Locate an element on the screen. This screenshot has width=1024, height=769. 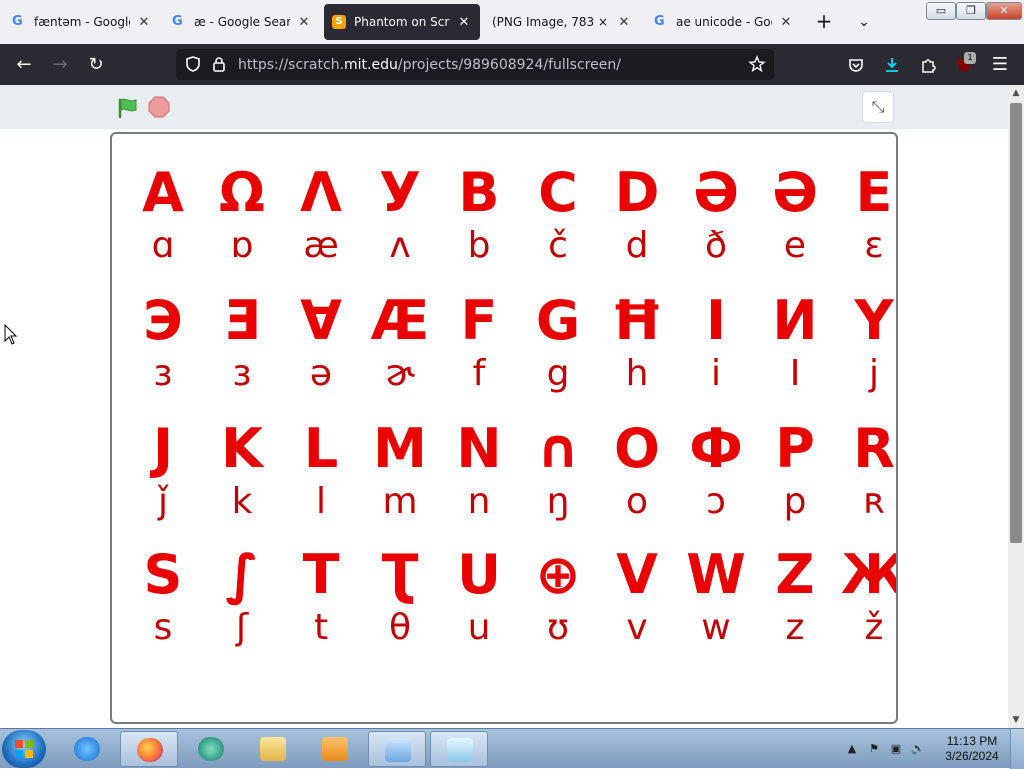
tab-faentam-search: G fæntəm - Google Search ✕ is located at coordinates (82, 22).